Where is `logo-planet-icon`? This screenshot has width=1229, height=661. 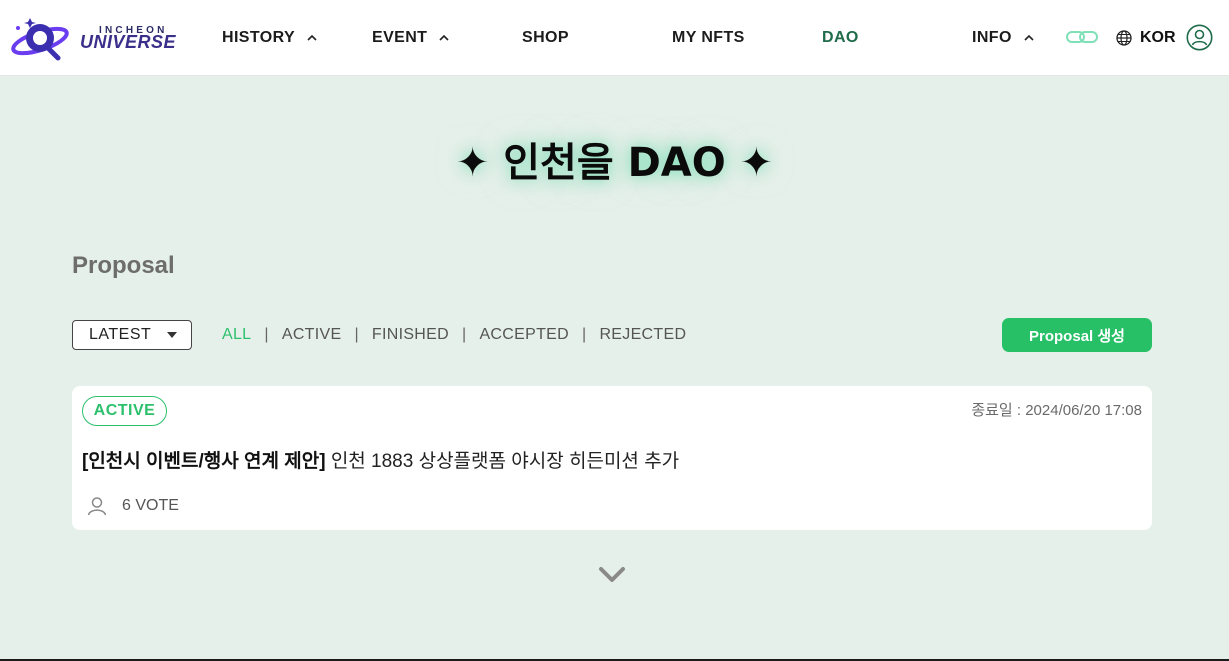
logo-planet-icon is located at coordinates (40, 39).